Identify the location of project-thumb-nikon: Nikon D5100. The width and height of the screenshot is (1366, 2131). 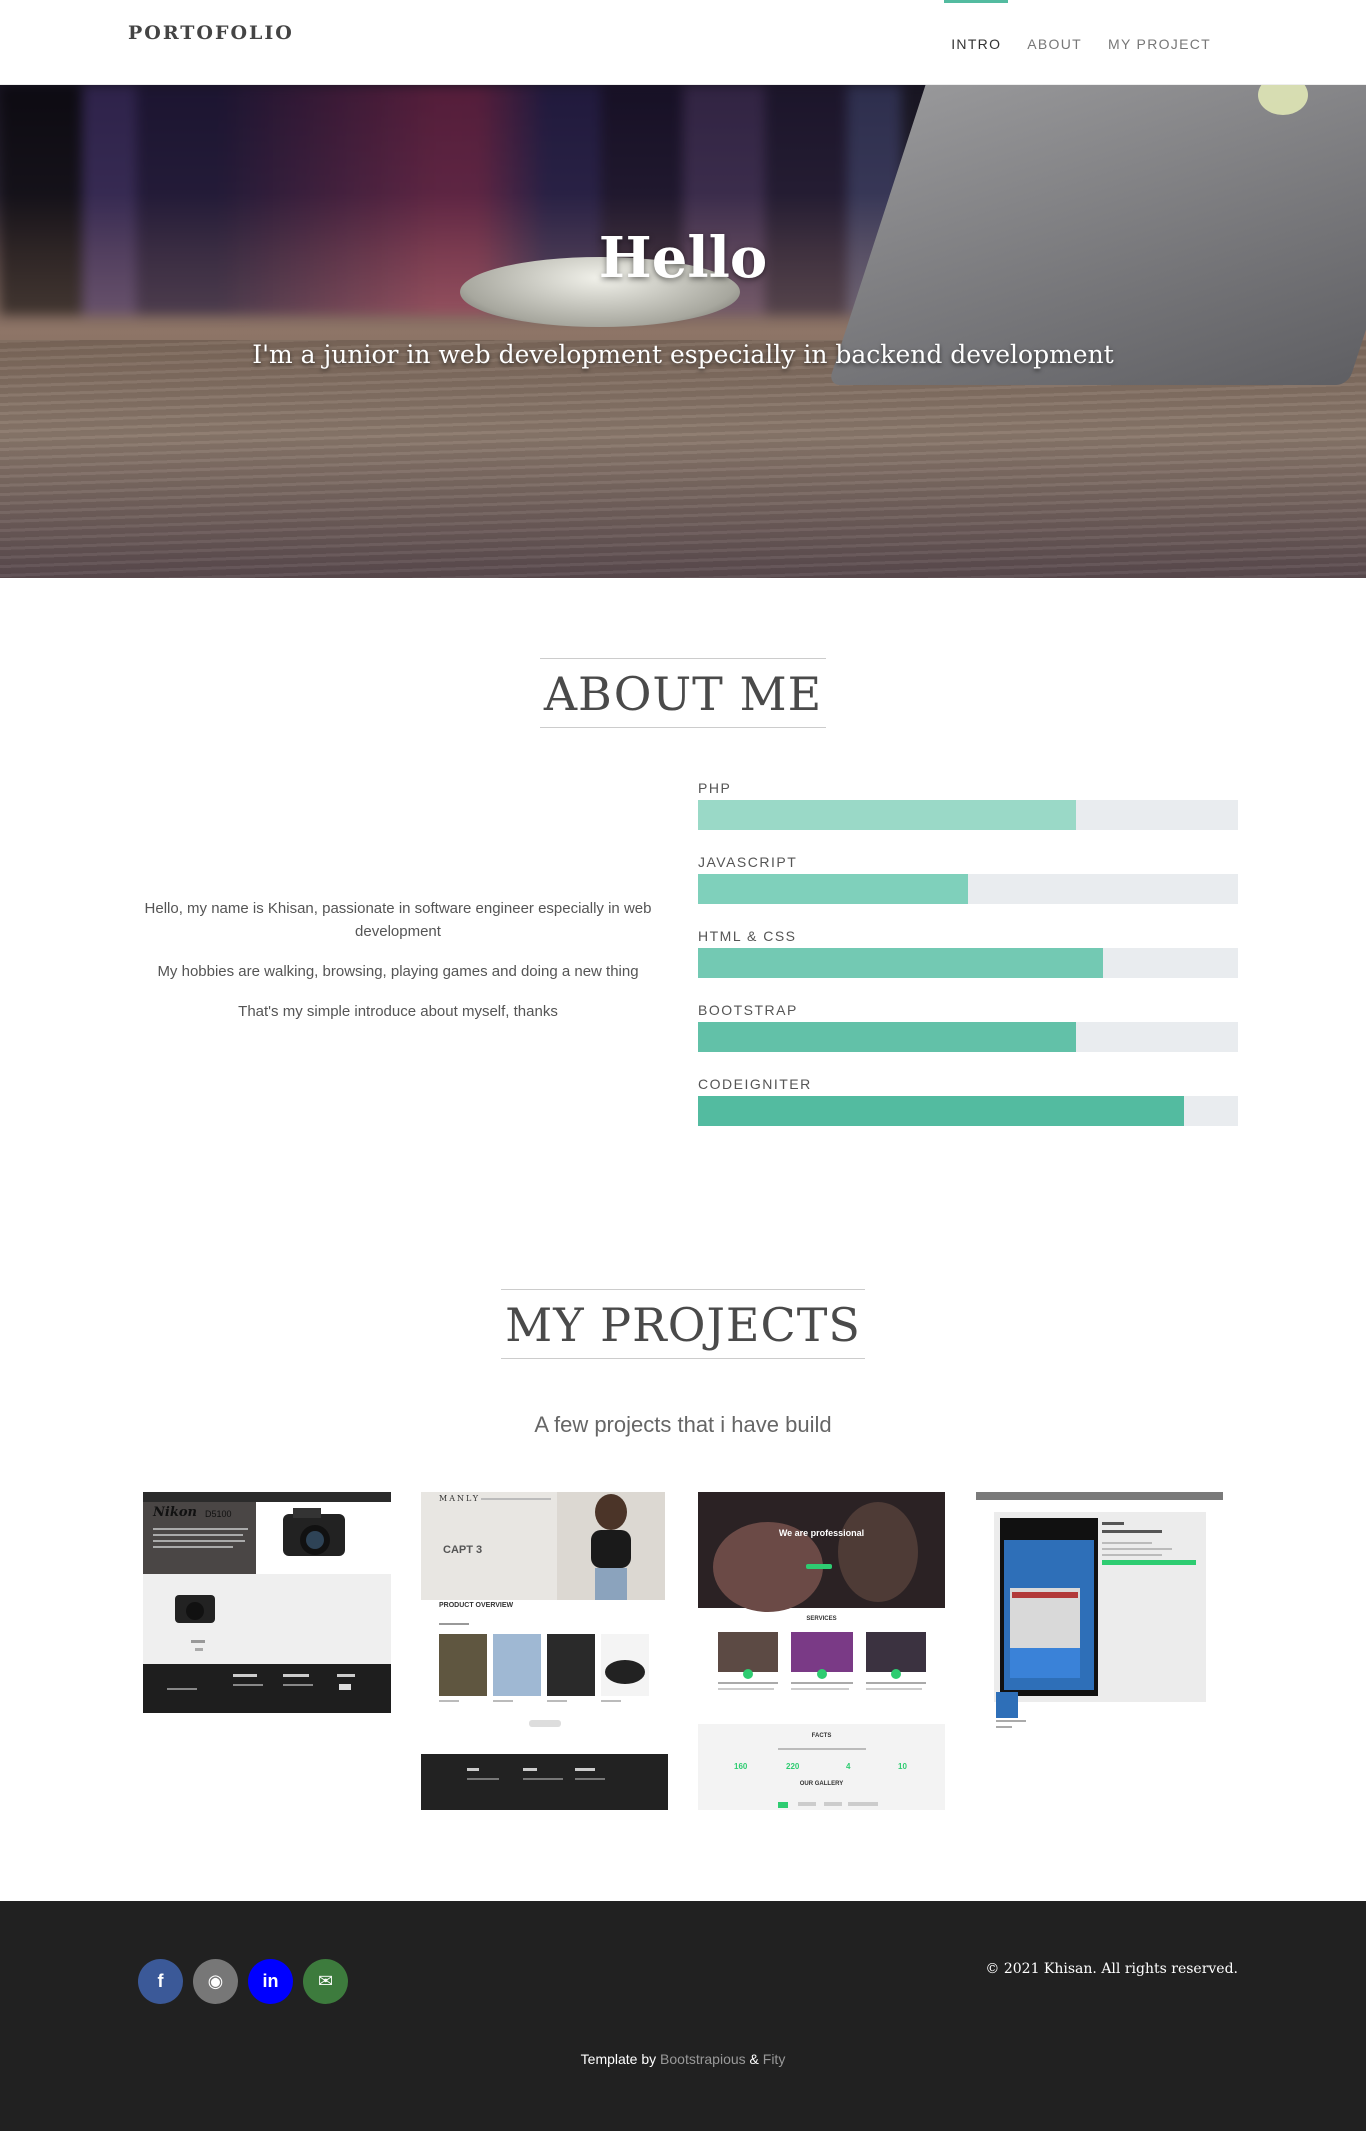
(267, 1602).